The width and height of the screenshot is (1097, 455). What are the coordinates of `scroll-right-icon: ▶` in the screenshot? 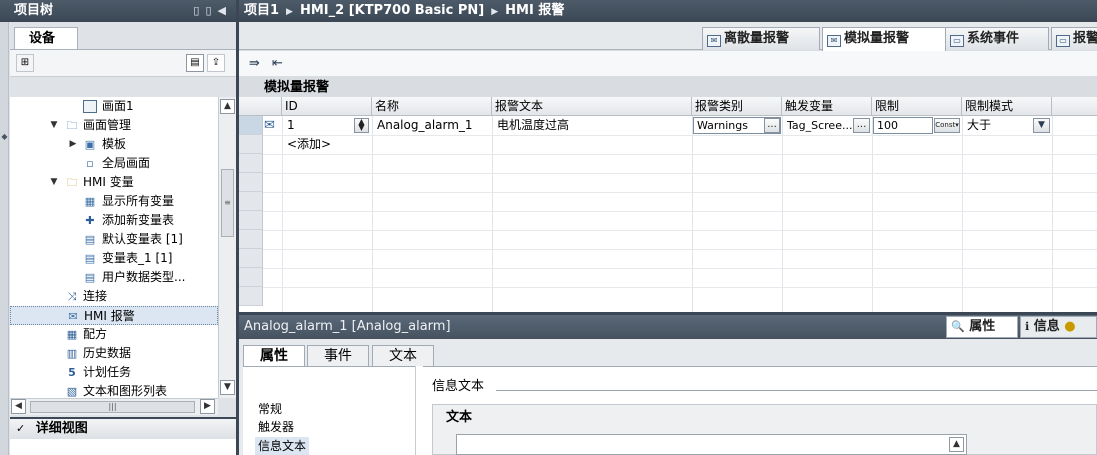 It's located at (207, 406).